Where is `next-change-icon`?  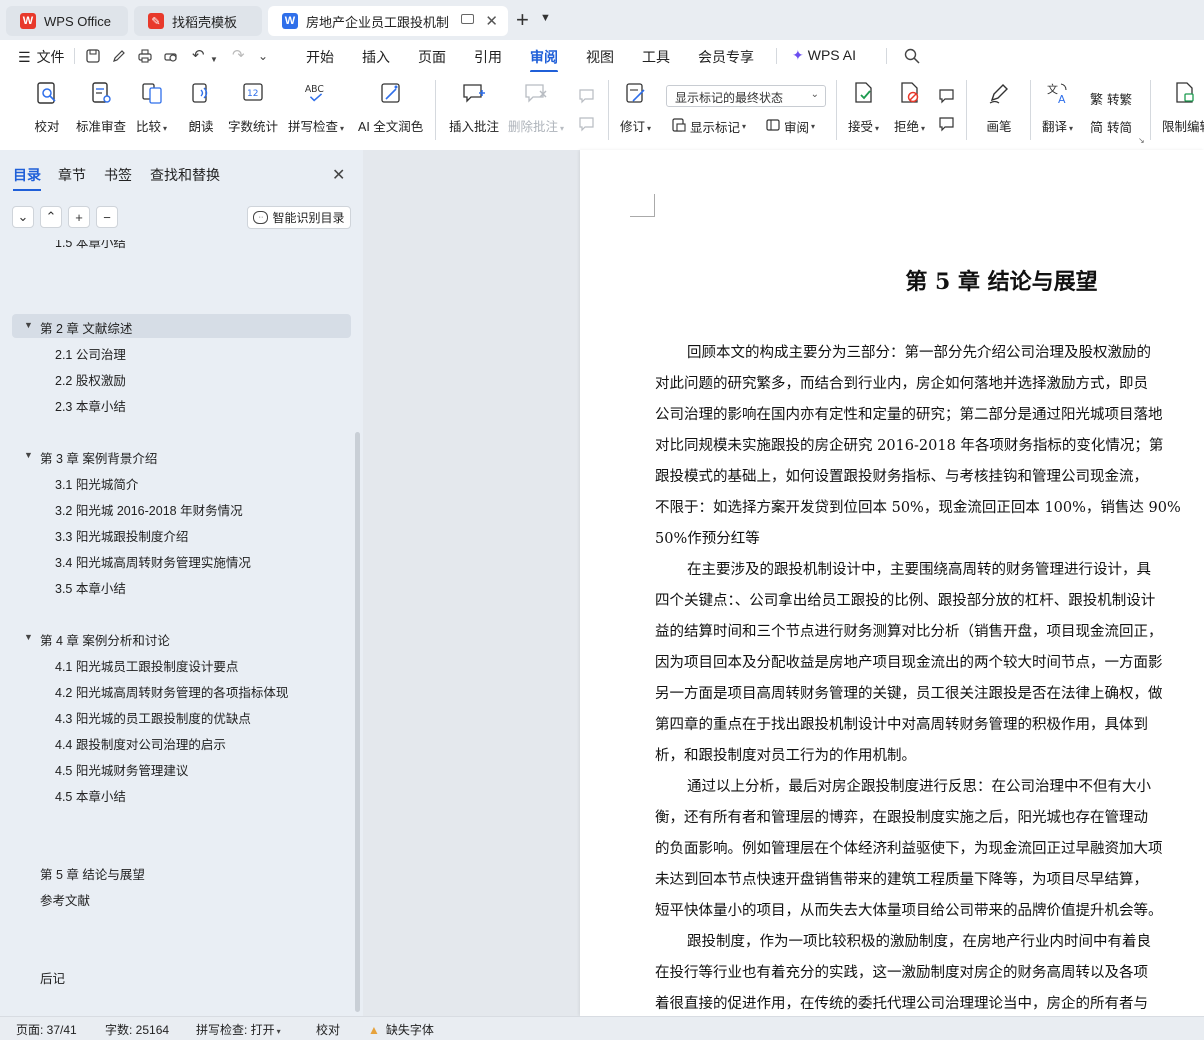 next-change-icon is located at coordinates (947, 125).